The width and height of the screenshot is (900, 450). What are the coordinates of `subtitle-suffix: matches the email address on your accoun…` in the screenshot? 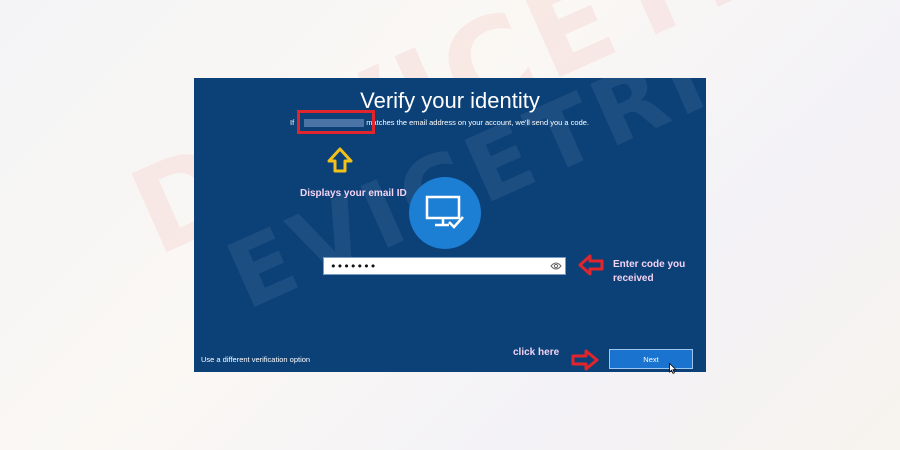 It's located at (477, 122).